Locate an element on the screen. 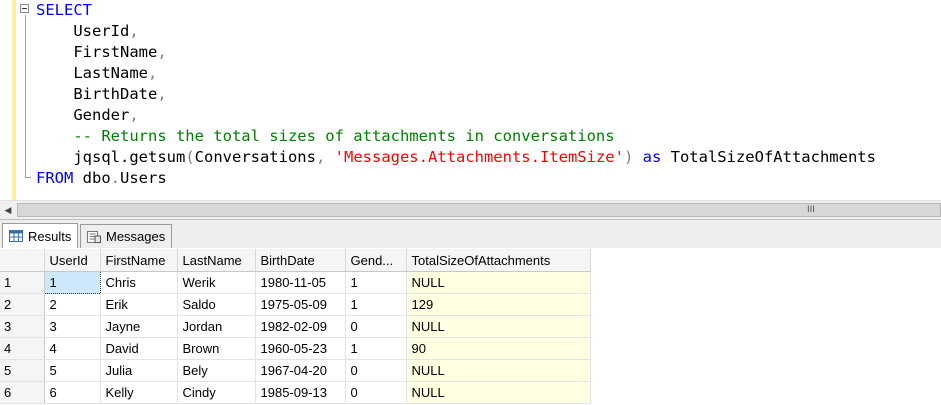 This screenshot has height=405, width=941. code-token: Users is located at coordinates (143, 178).